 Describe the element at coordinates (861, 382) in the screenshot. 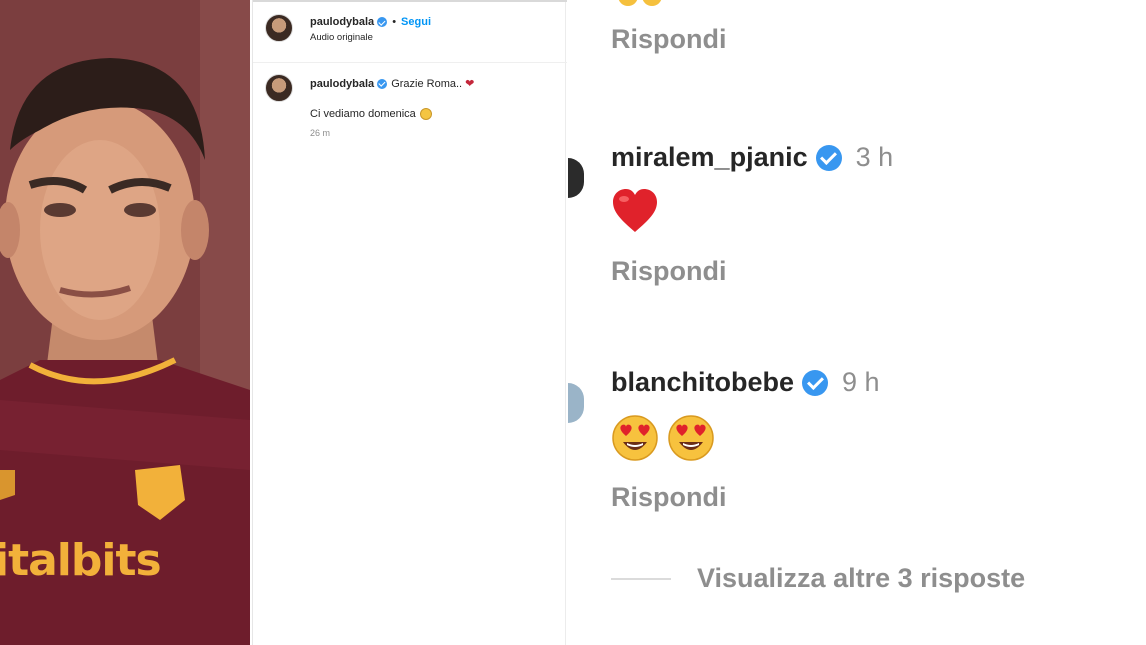

I see `comment-time: 9 h` at that location.